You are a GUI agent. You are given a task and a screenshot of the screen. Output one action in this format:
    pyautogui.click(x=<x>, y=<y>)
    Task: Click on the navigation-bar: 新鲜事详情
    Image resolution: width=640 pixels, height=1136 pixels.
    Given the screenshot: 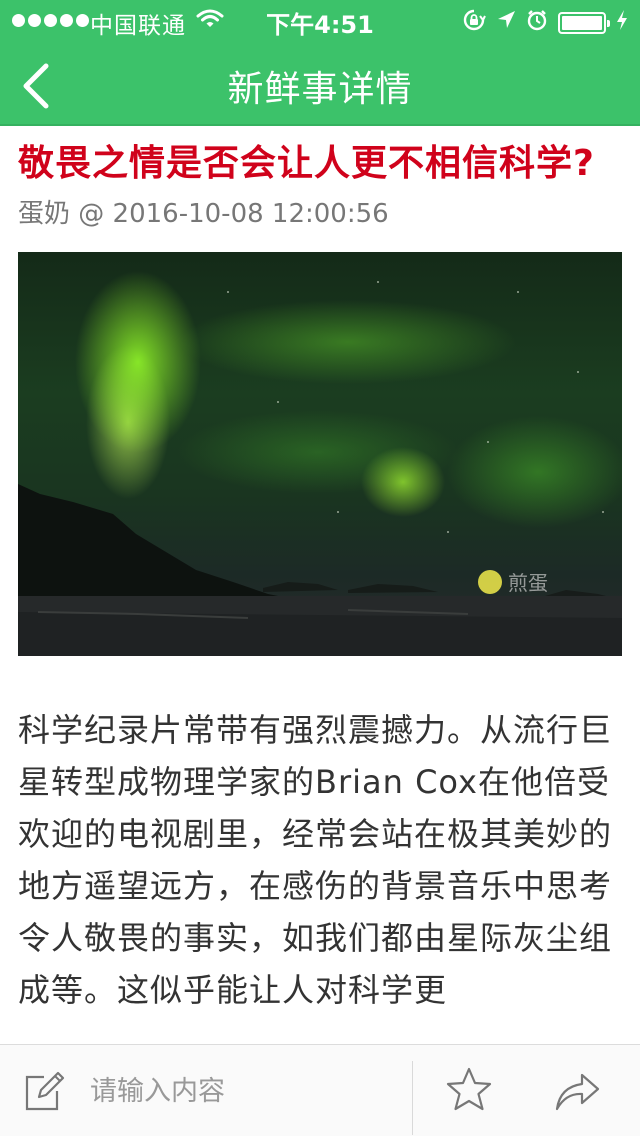 What is the action you would take?
    pyautogui.click(x=320, y=83)
    